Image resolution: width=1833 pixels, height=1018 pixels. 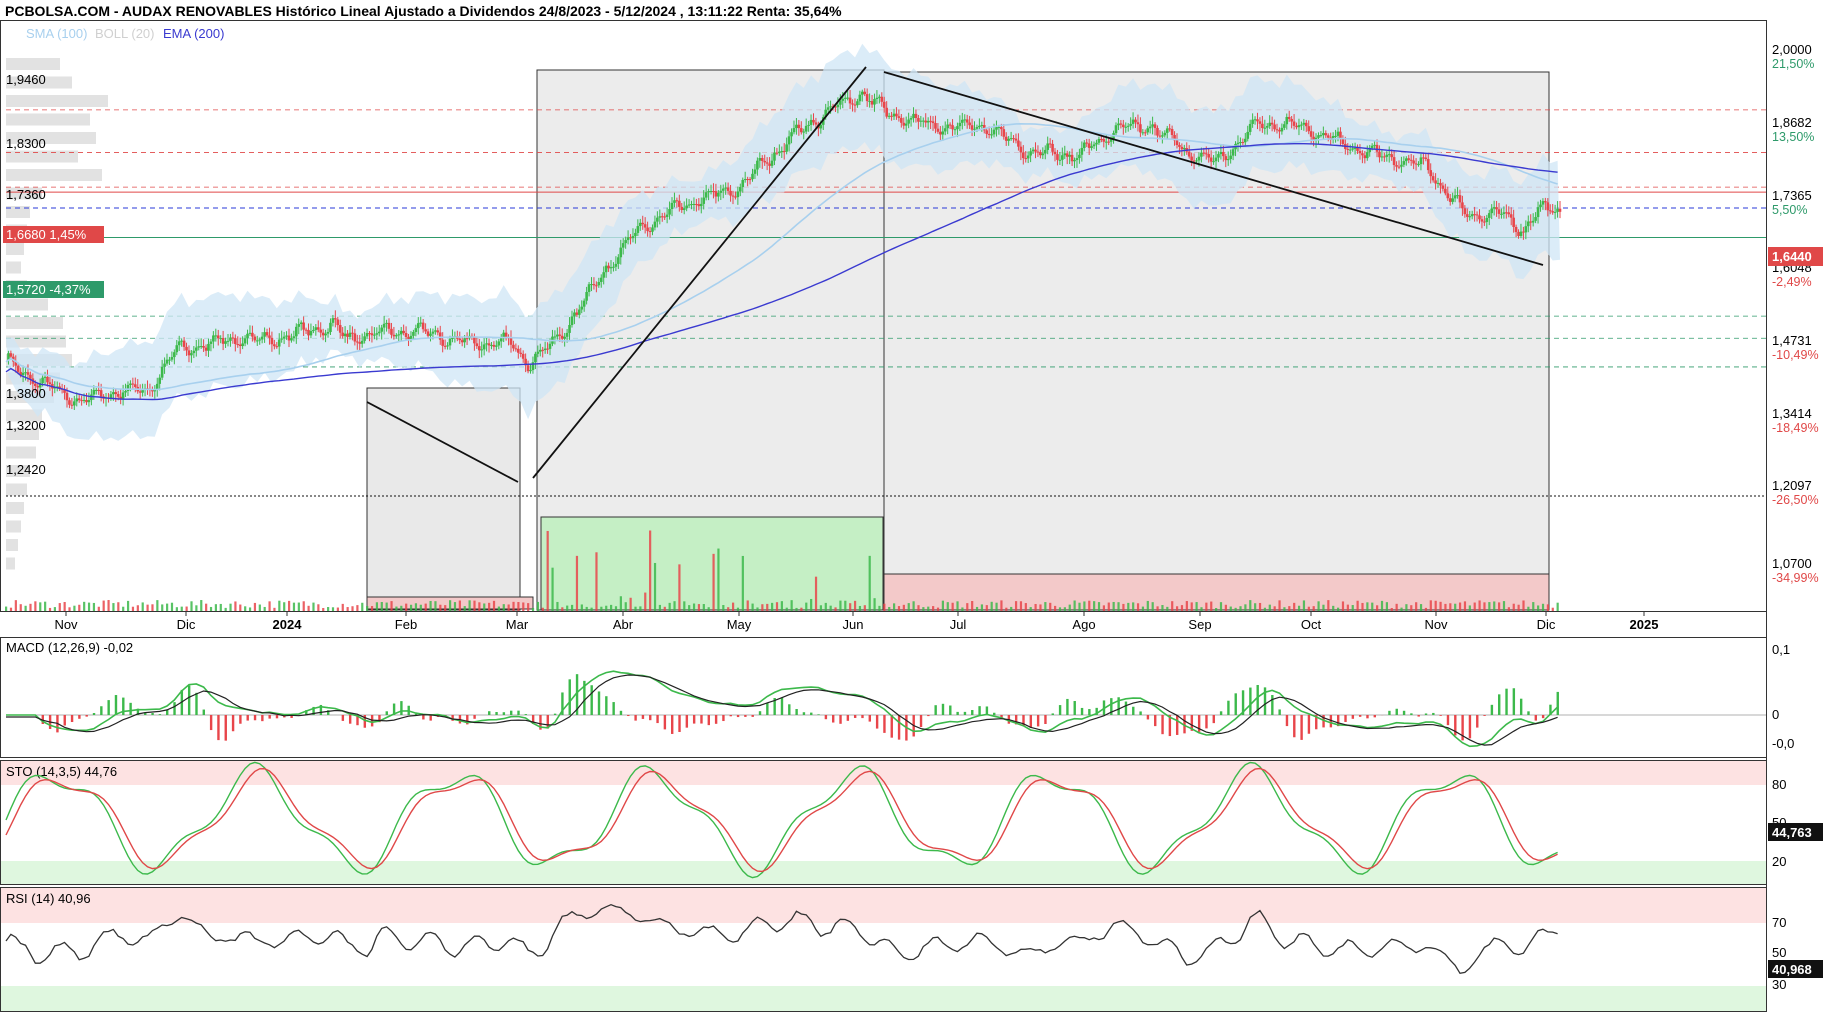 I want to click on left-level-label: 1,9460, so click(x=26, y=79).